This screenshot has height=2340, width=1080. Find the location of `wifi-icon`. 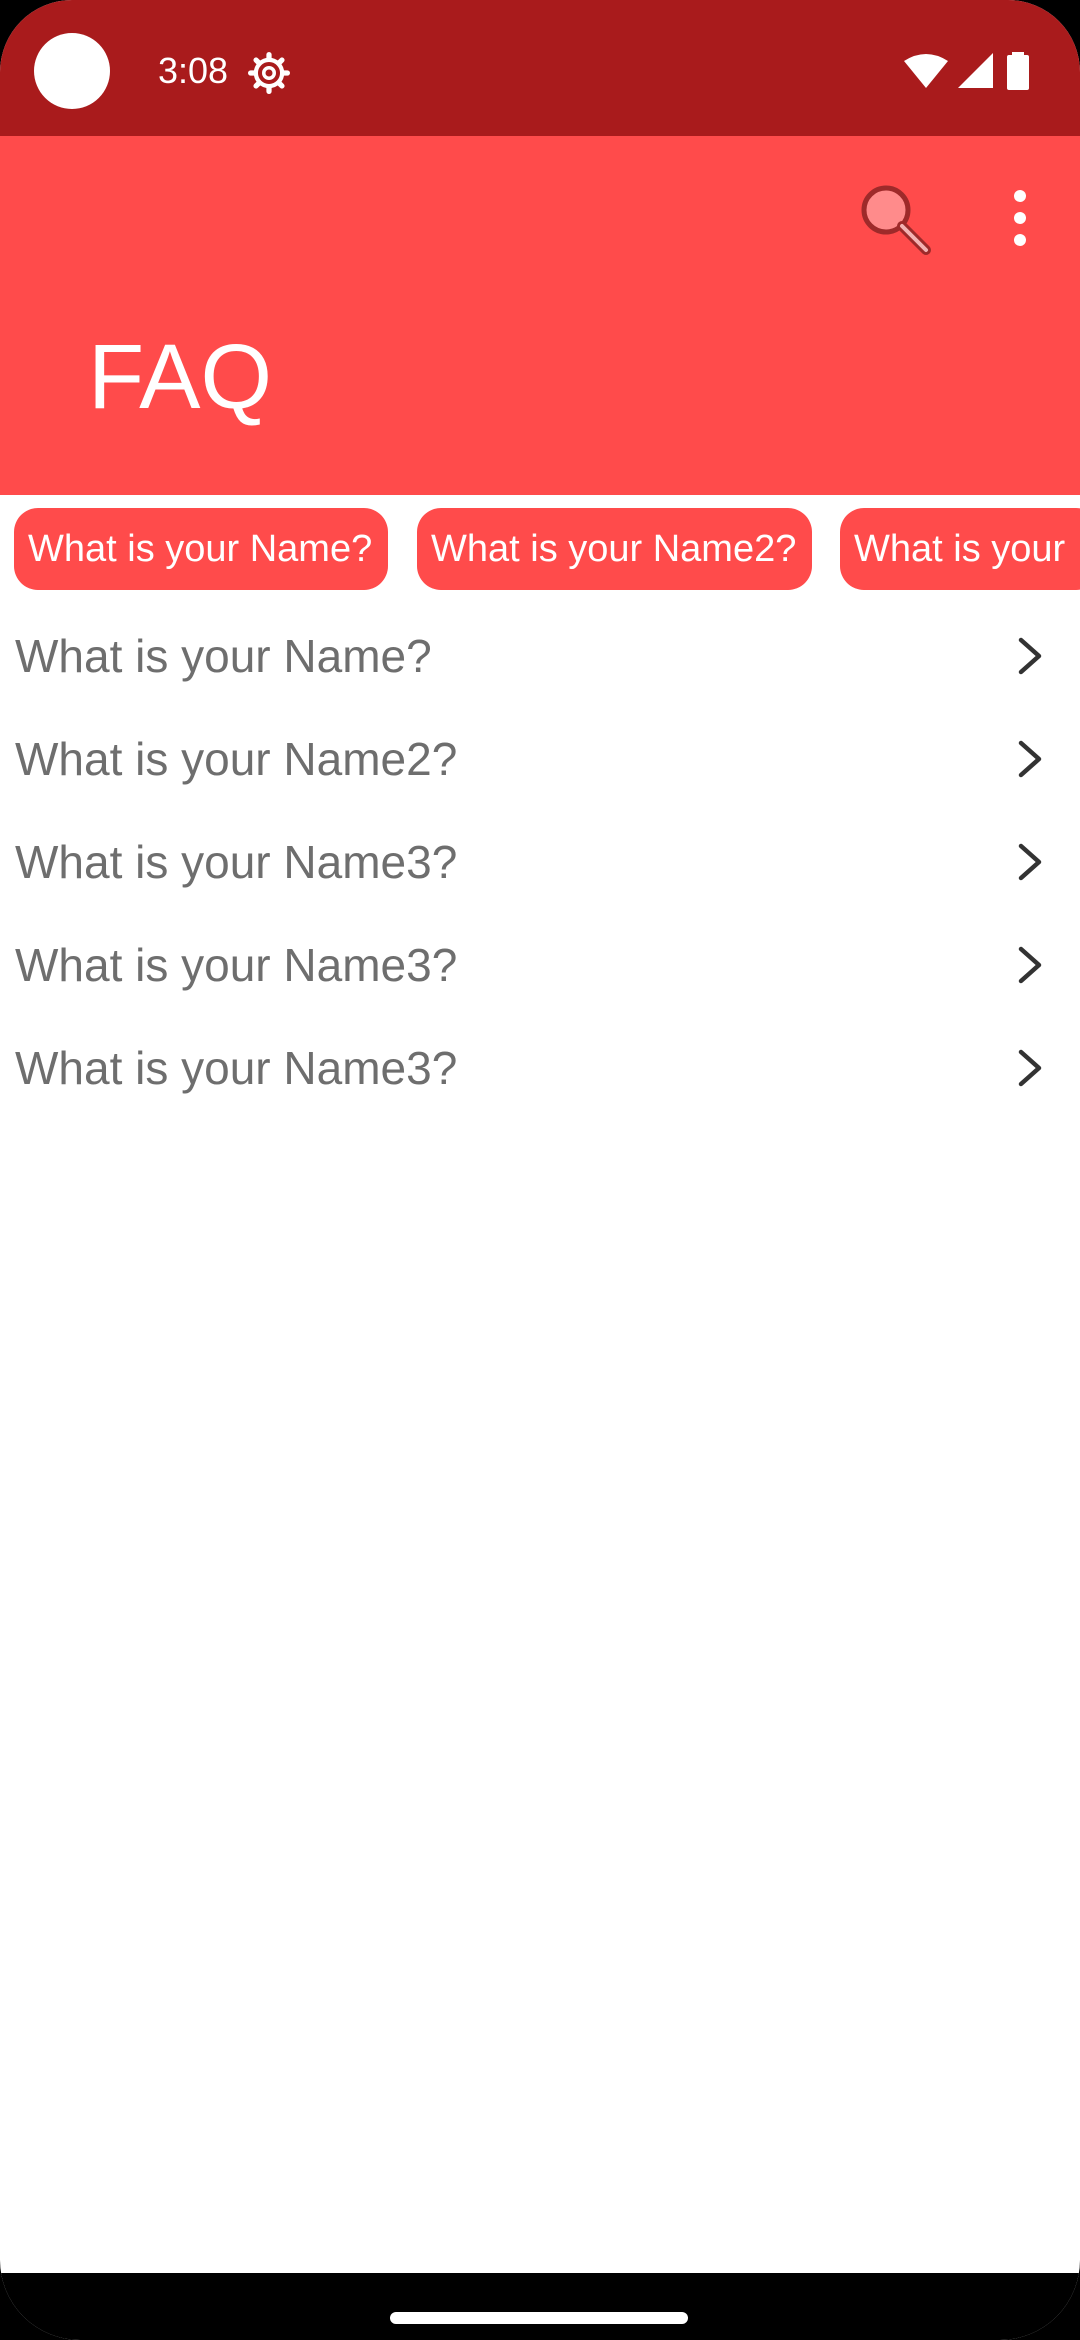

wifi-icon is located at coordinates (926, 71).